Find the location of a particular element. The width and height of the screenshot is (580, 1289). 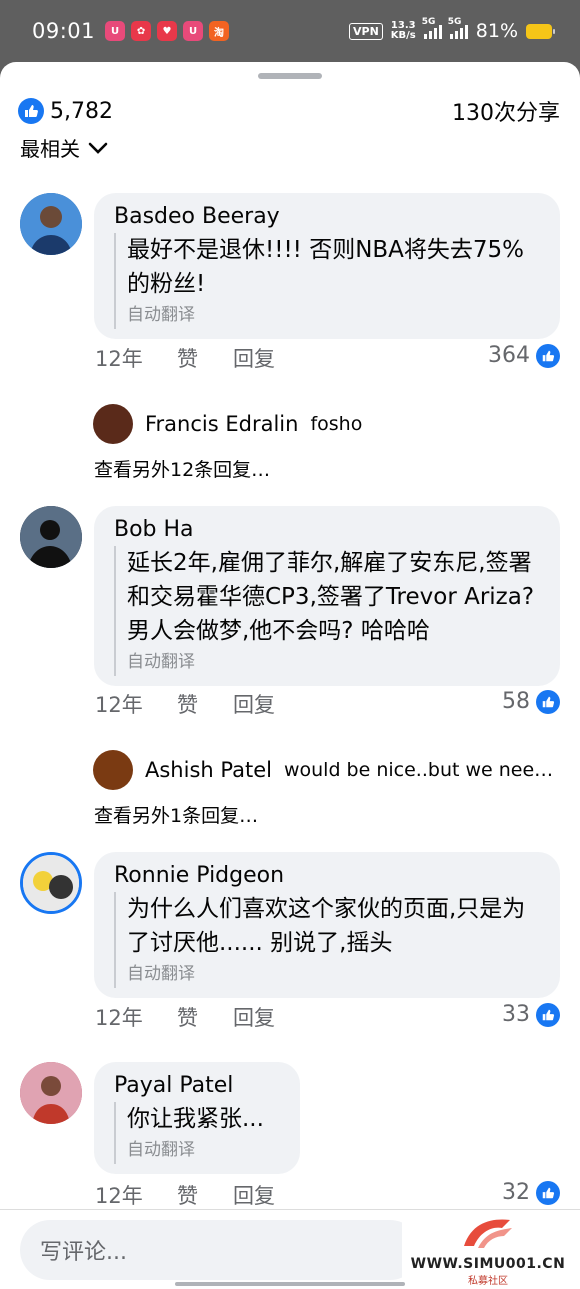

comment-bubble: Payal Patel 你让我紧张... 自动翻译 is located at coordinates (197, 1118).